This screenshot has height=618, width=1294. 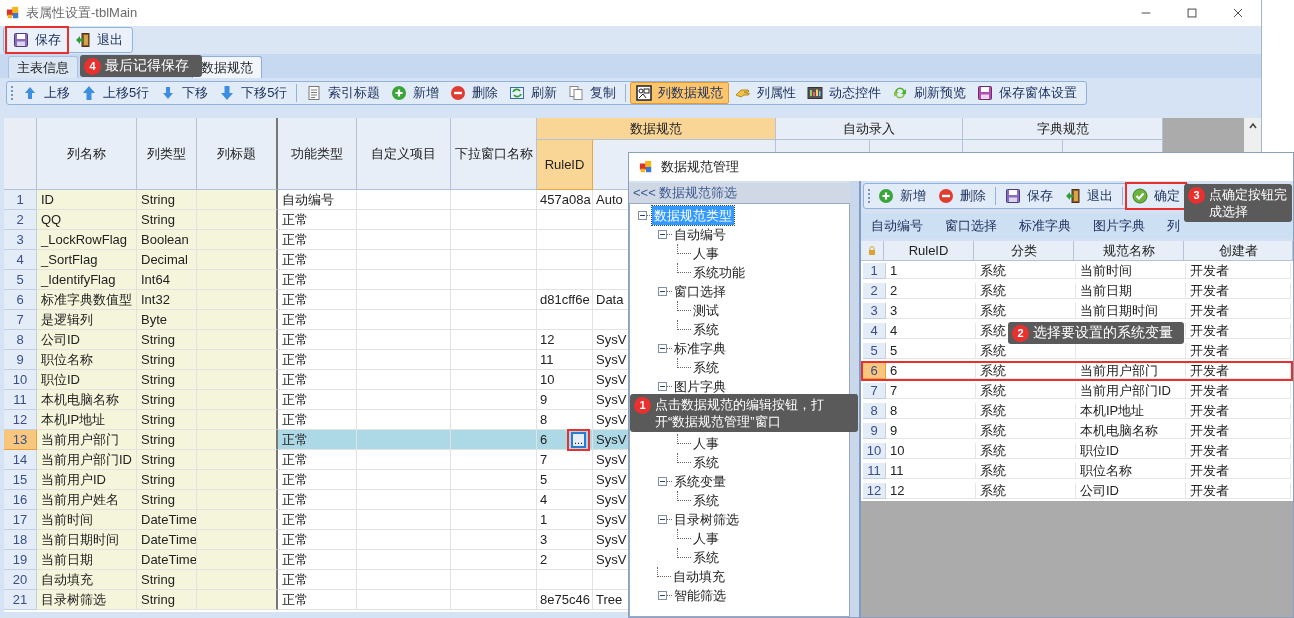 I want to click on row-number: 16, so click(x=20, y=500).